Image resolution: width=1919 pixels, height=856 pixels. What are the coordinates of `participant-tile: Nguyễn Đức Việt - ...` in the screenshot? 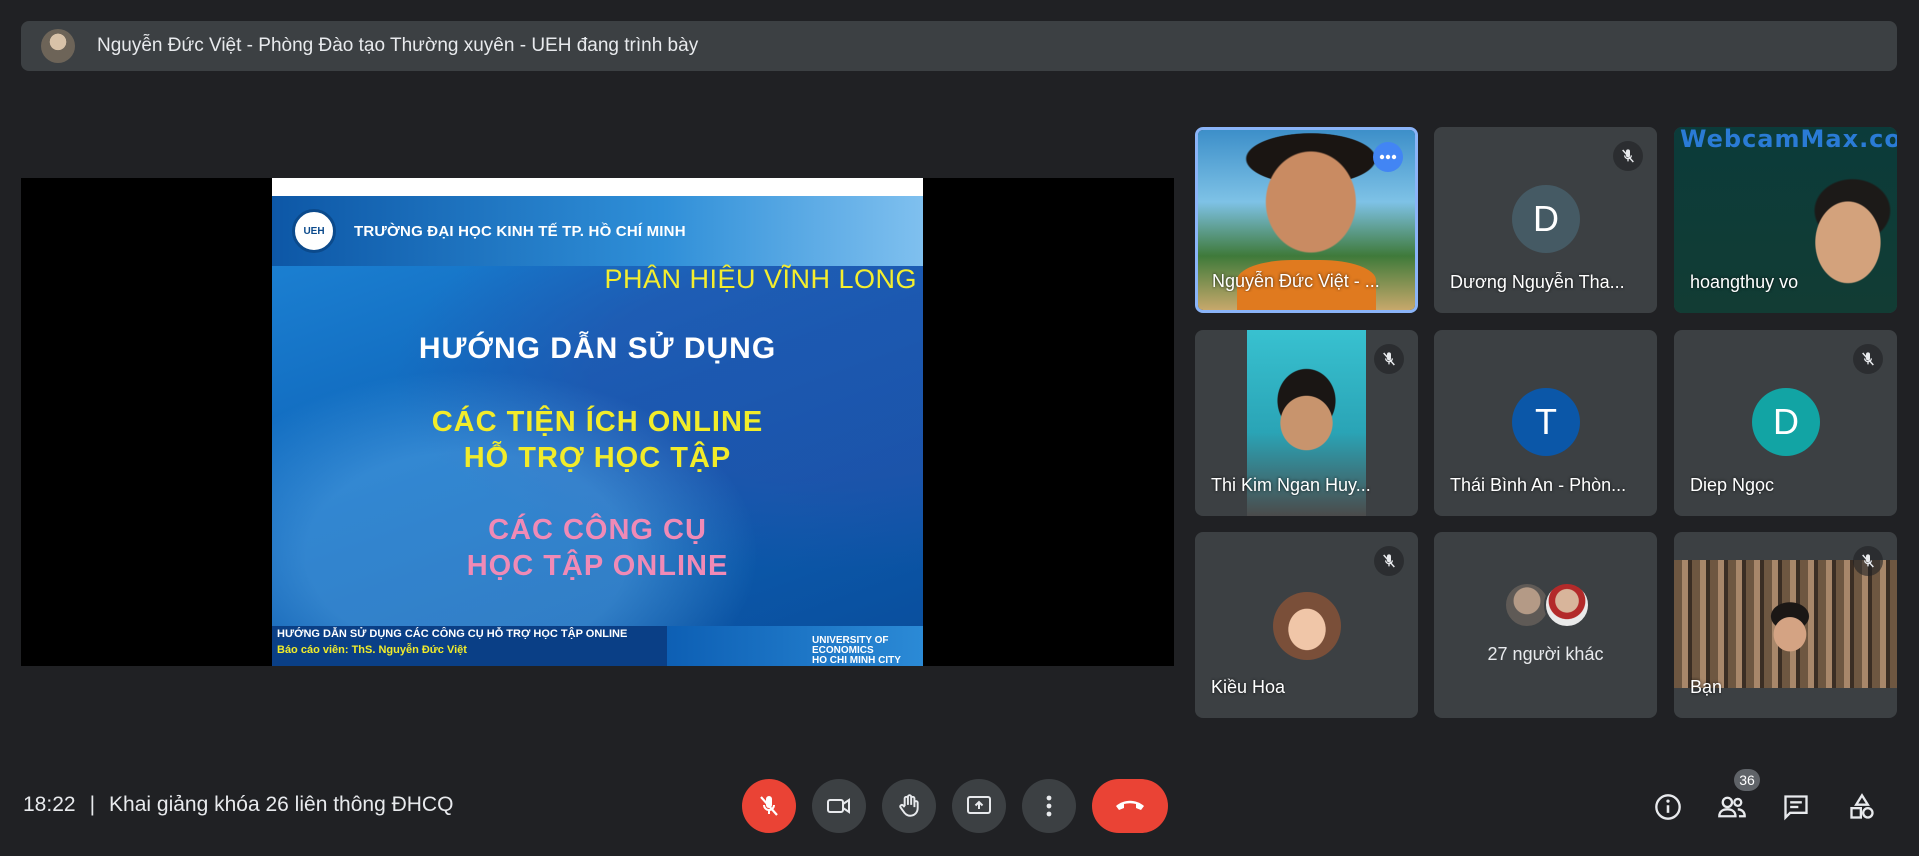 It's located at (1306, 220).